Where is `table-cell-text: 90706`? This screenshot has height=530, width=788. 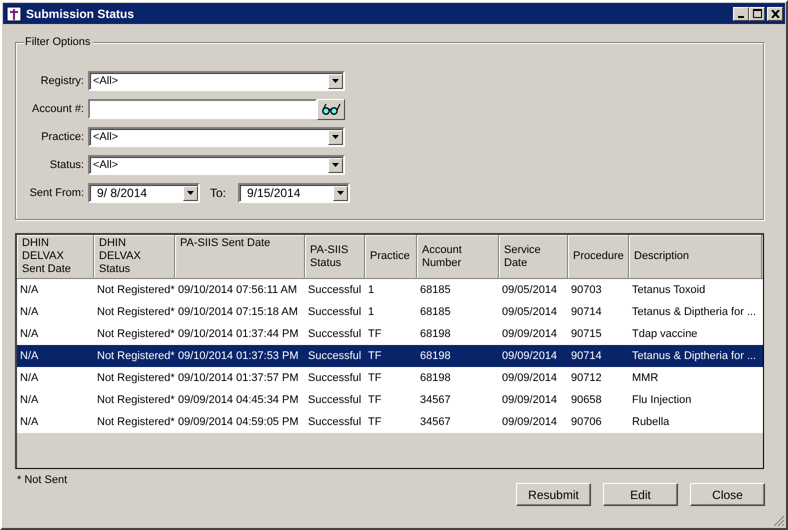 table-cell-text: 90706 is located at coordinates (586, 422).